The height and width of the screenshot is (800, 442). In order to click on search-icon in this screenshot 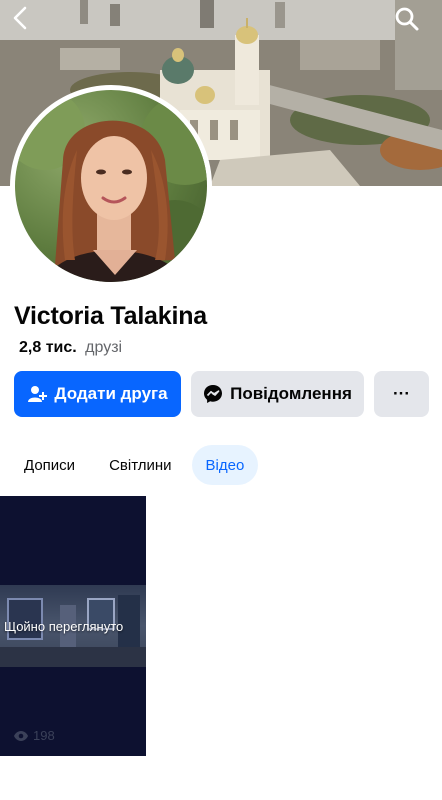, I will do `click(407, 19)`.